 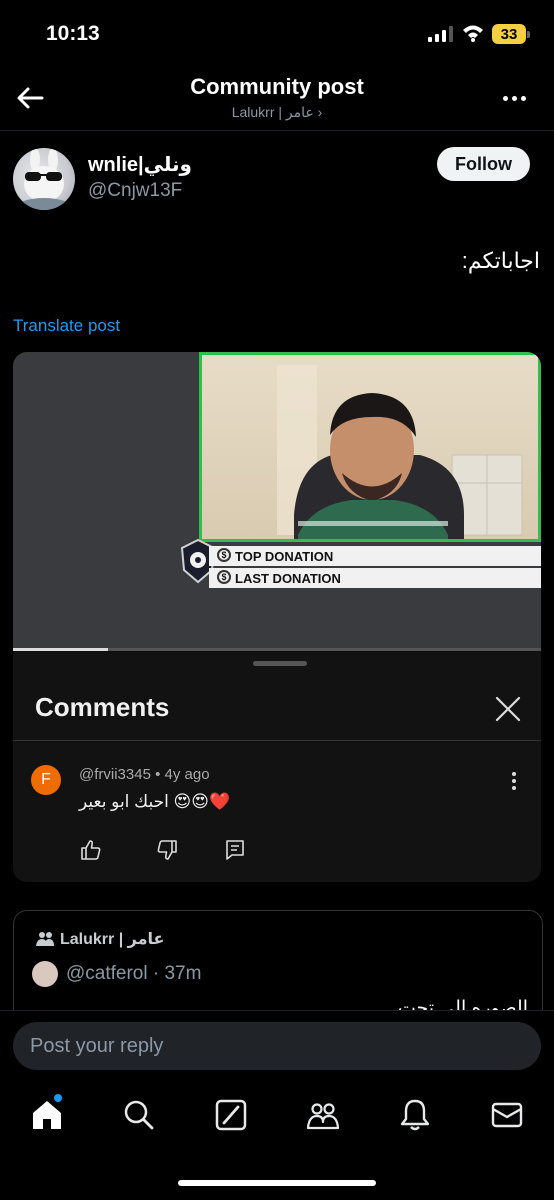 I want to click on translate-post-link: Translate post, so click(x=66, y=326).